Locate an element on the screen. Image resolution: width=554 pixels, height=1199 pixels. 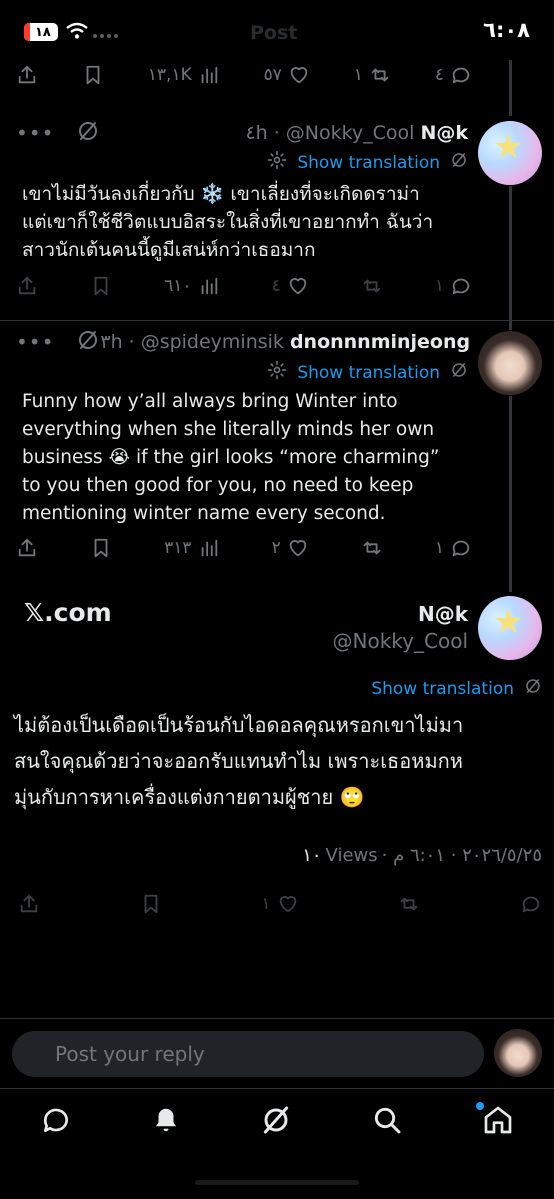
like-button: ٤ is located at coordinates (290, 286).